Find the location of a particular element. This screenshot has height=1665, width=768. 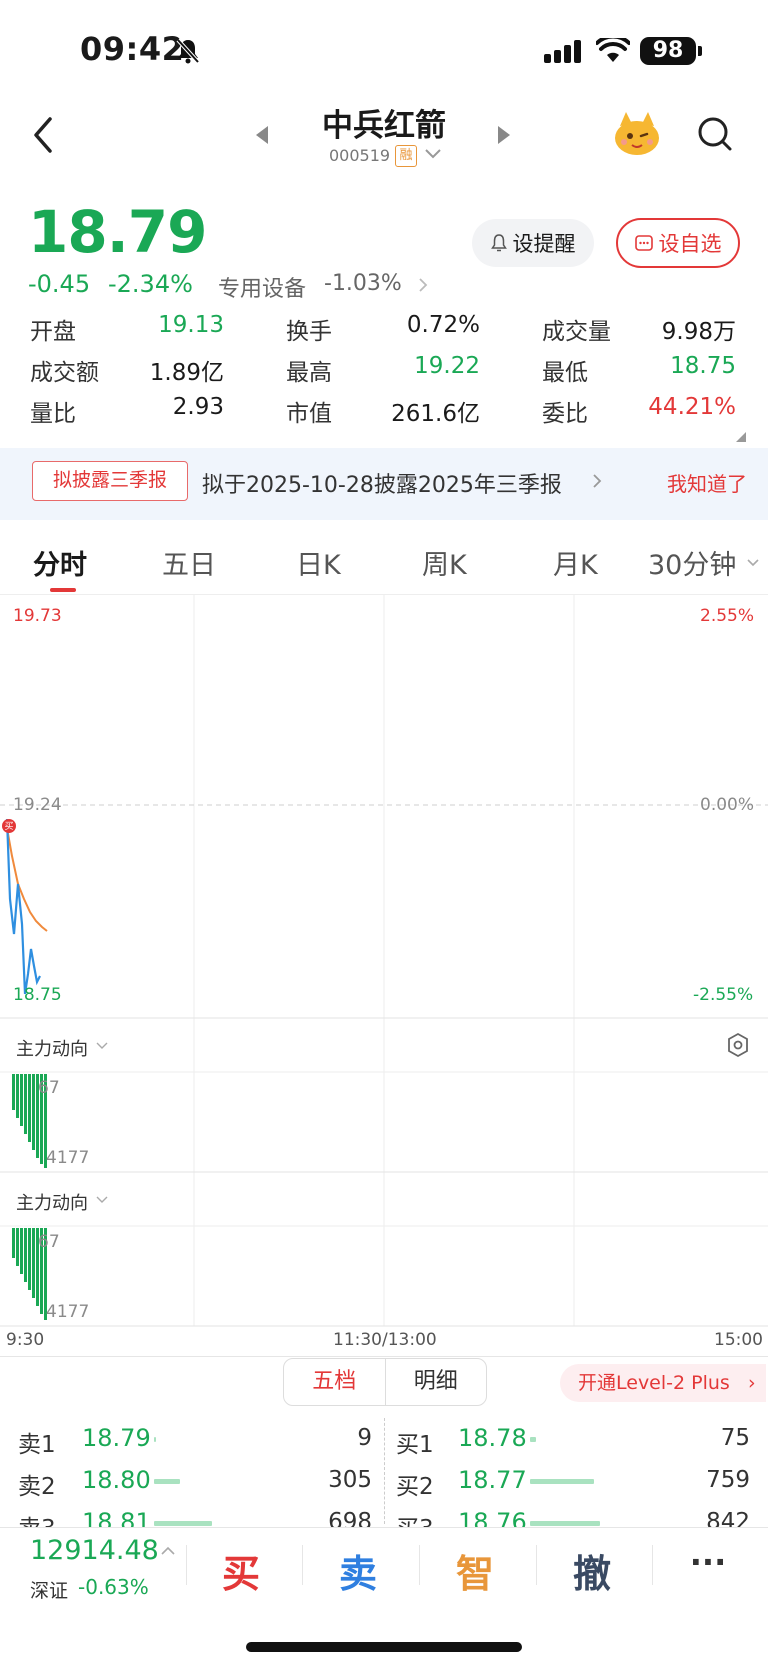

tab-details: 明细 is located at coordinates (436, 1382).